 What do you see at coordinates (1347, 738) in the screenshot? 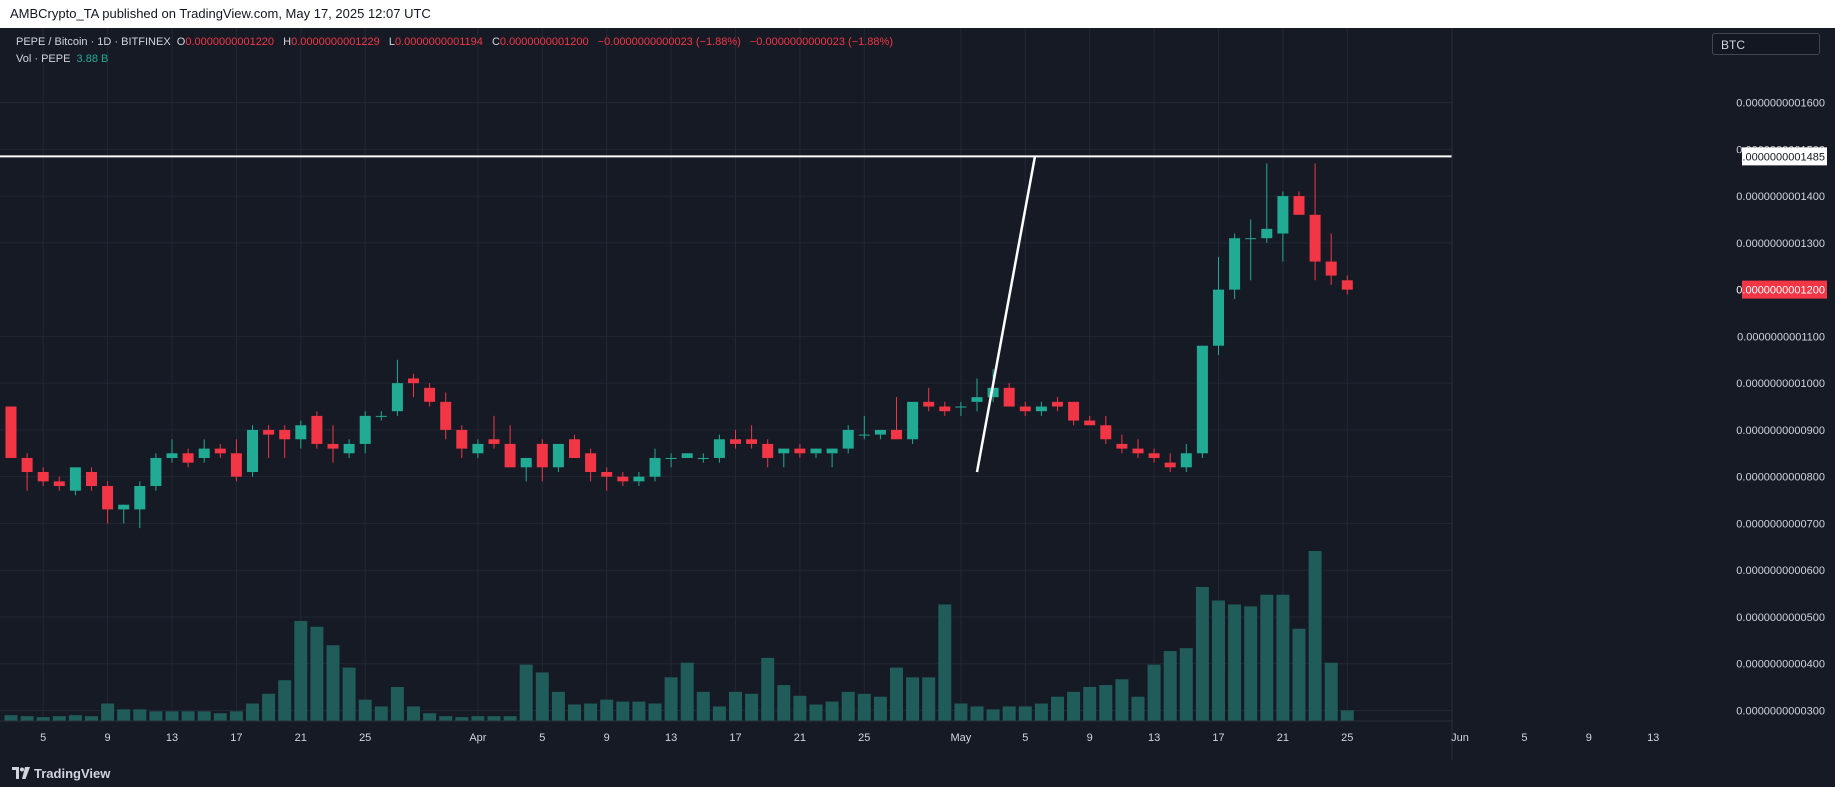
I see `time-tick-label: 25` at bounding box center [1347, 738].